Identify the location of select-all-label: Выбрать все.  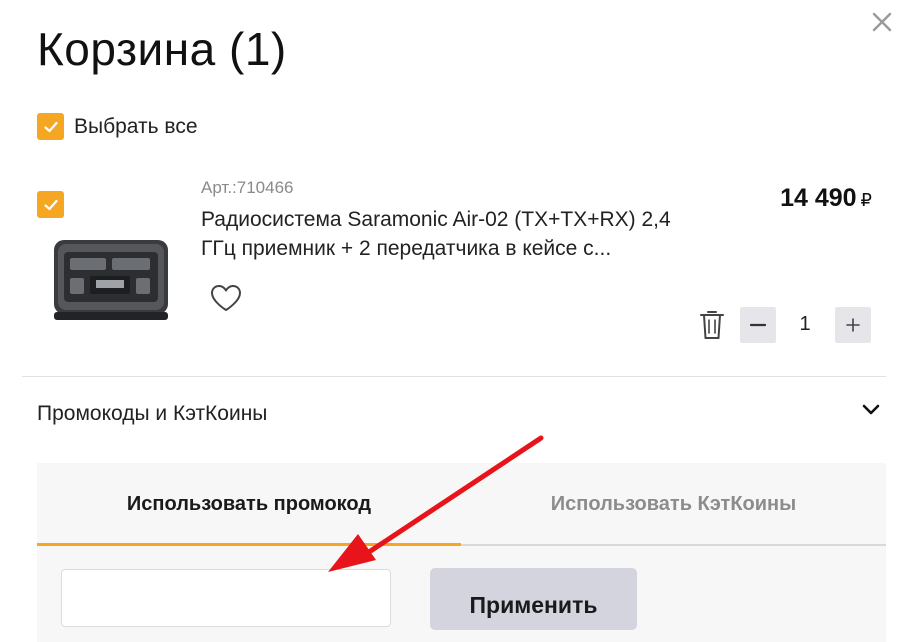
(136, 127).